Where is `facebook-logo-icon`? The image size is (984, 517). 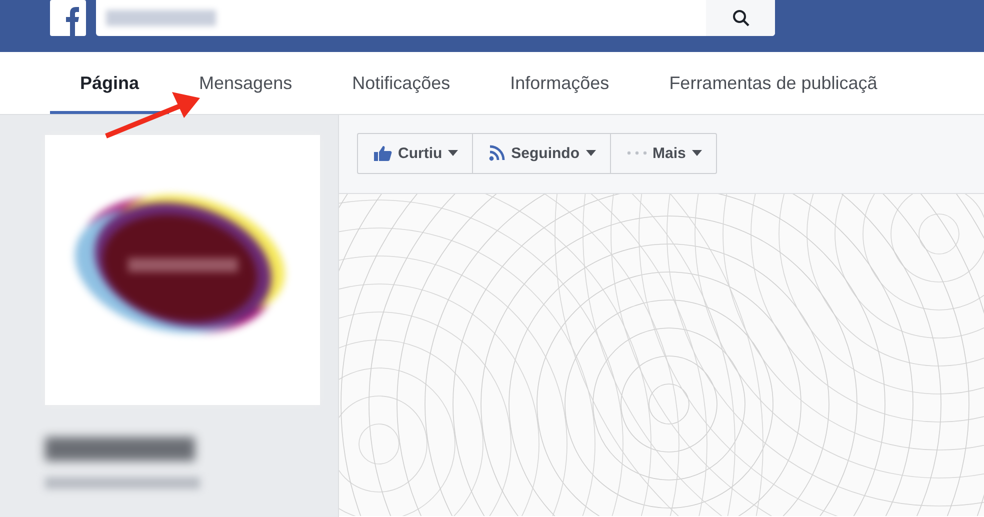
facebook-logo-icon is located at coordinates (68, 18).